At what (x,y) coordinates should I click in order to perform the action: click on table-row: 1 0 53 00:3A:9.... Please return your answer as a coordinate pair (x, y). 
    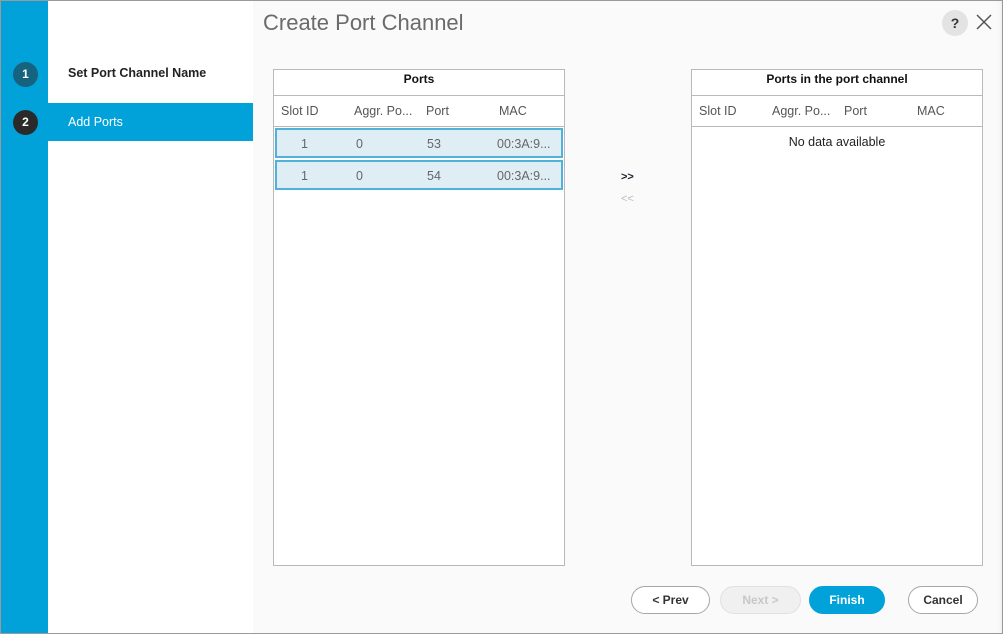
    Looking at the image, I should click on (419, 143).